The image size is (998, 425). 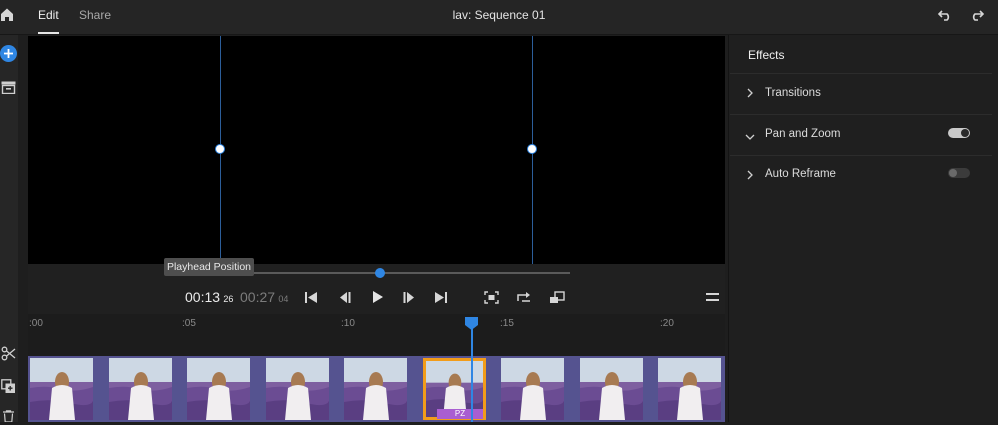 I want to click on playhead-line, so click(x=472, y=373).